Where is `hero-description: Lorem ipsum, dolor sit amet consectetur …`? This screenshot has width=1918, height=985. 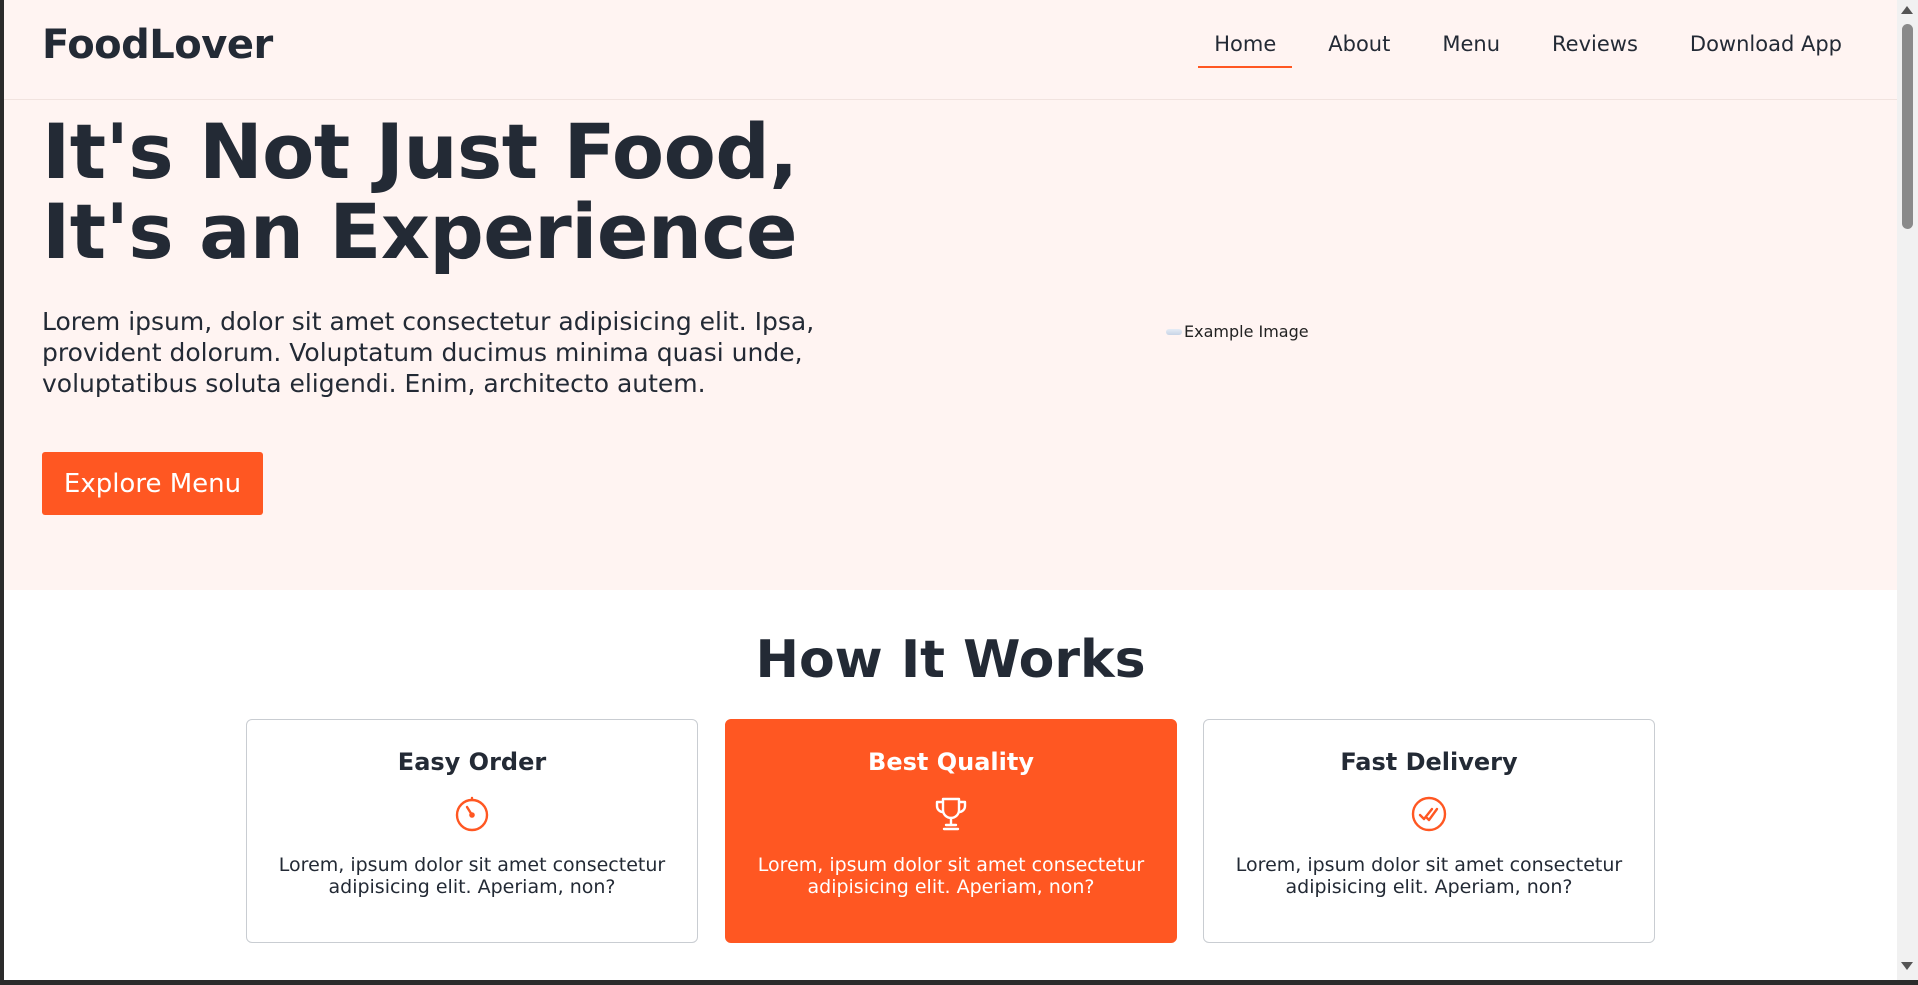 hero-description: Lorem ipsum, dolor sit amet consectetur … is located at coordinates (428, 352).